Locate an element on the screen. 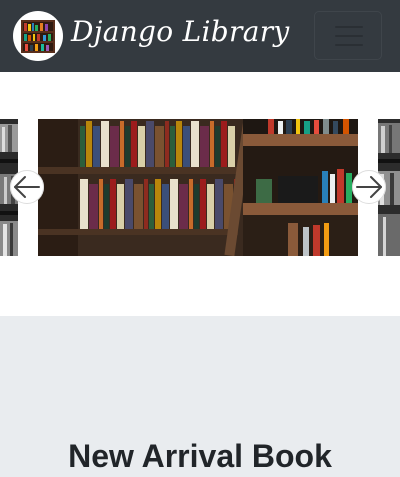 This screenshot has width=400, height=477. carousel-next-button is located at coordinates (369, 187).